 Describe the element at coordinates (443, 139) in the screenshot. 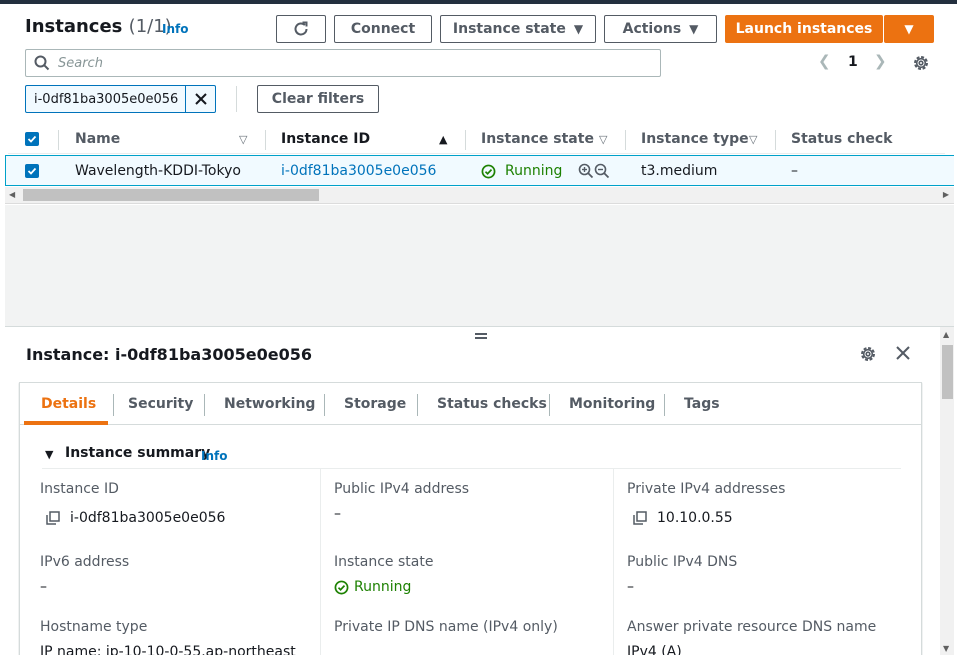

I see `sort-ascending-icon: ▲` at that location.